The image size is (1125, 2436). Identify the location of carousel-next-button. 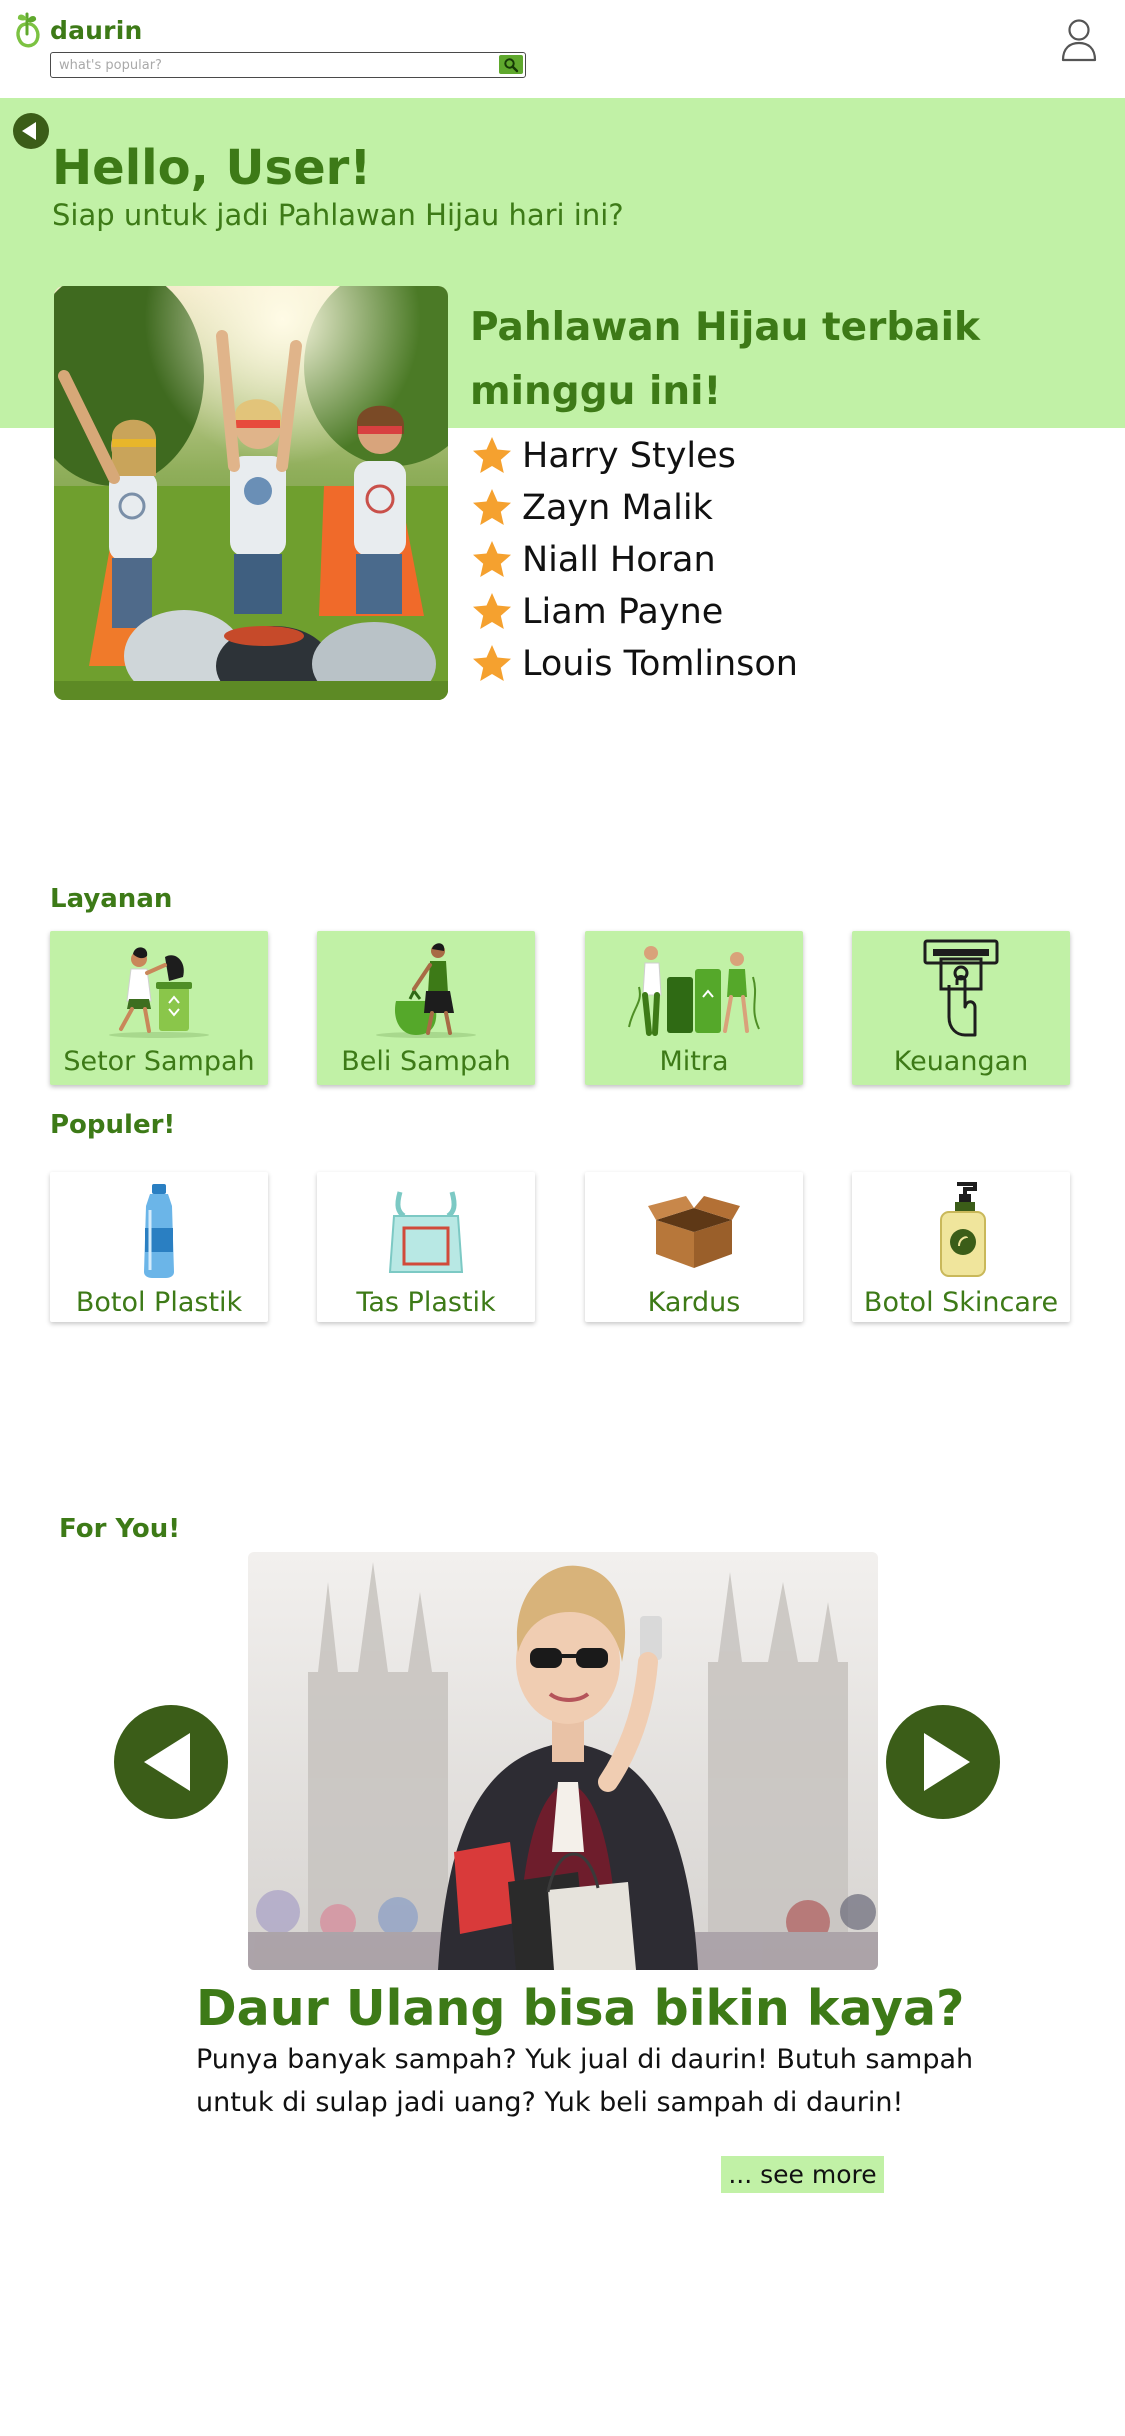
(943, 1762).